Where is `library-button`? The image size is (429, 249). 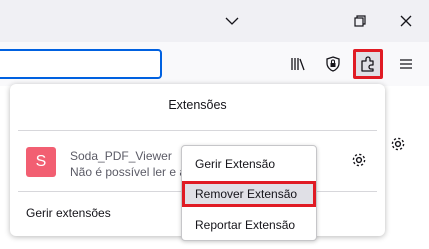
library-button is located at coordinates (298, 64).